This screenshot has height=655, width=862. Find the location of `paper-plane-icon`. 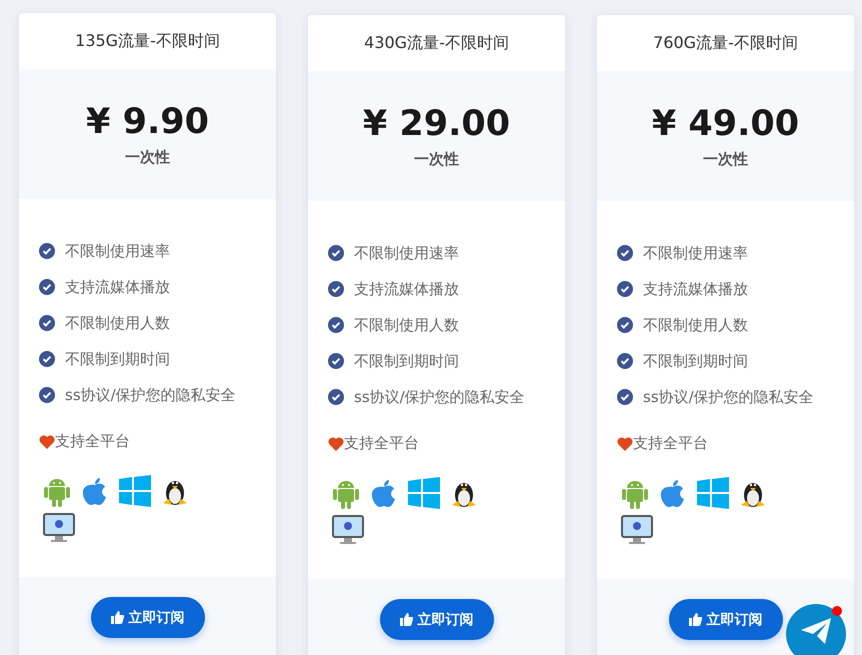

paper-plane-icon is located at coordinates (816, 631).